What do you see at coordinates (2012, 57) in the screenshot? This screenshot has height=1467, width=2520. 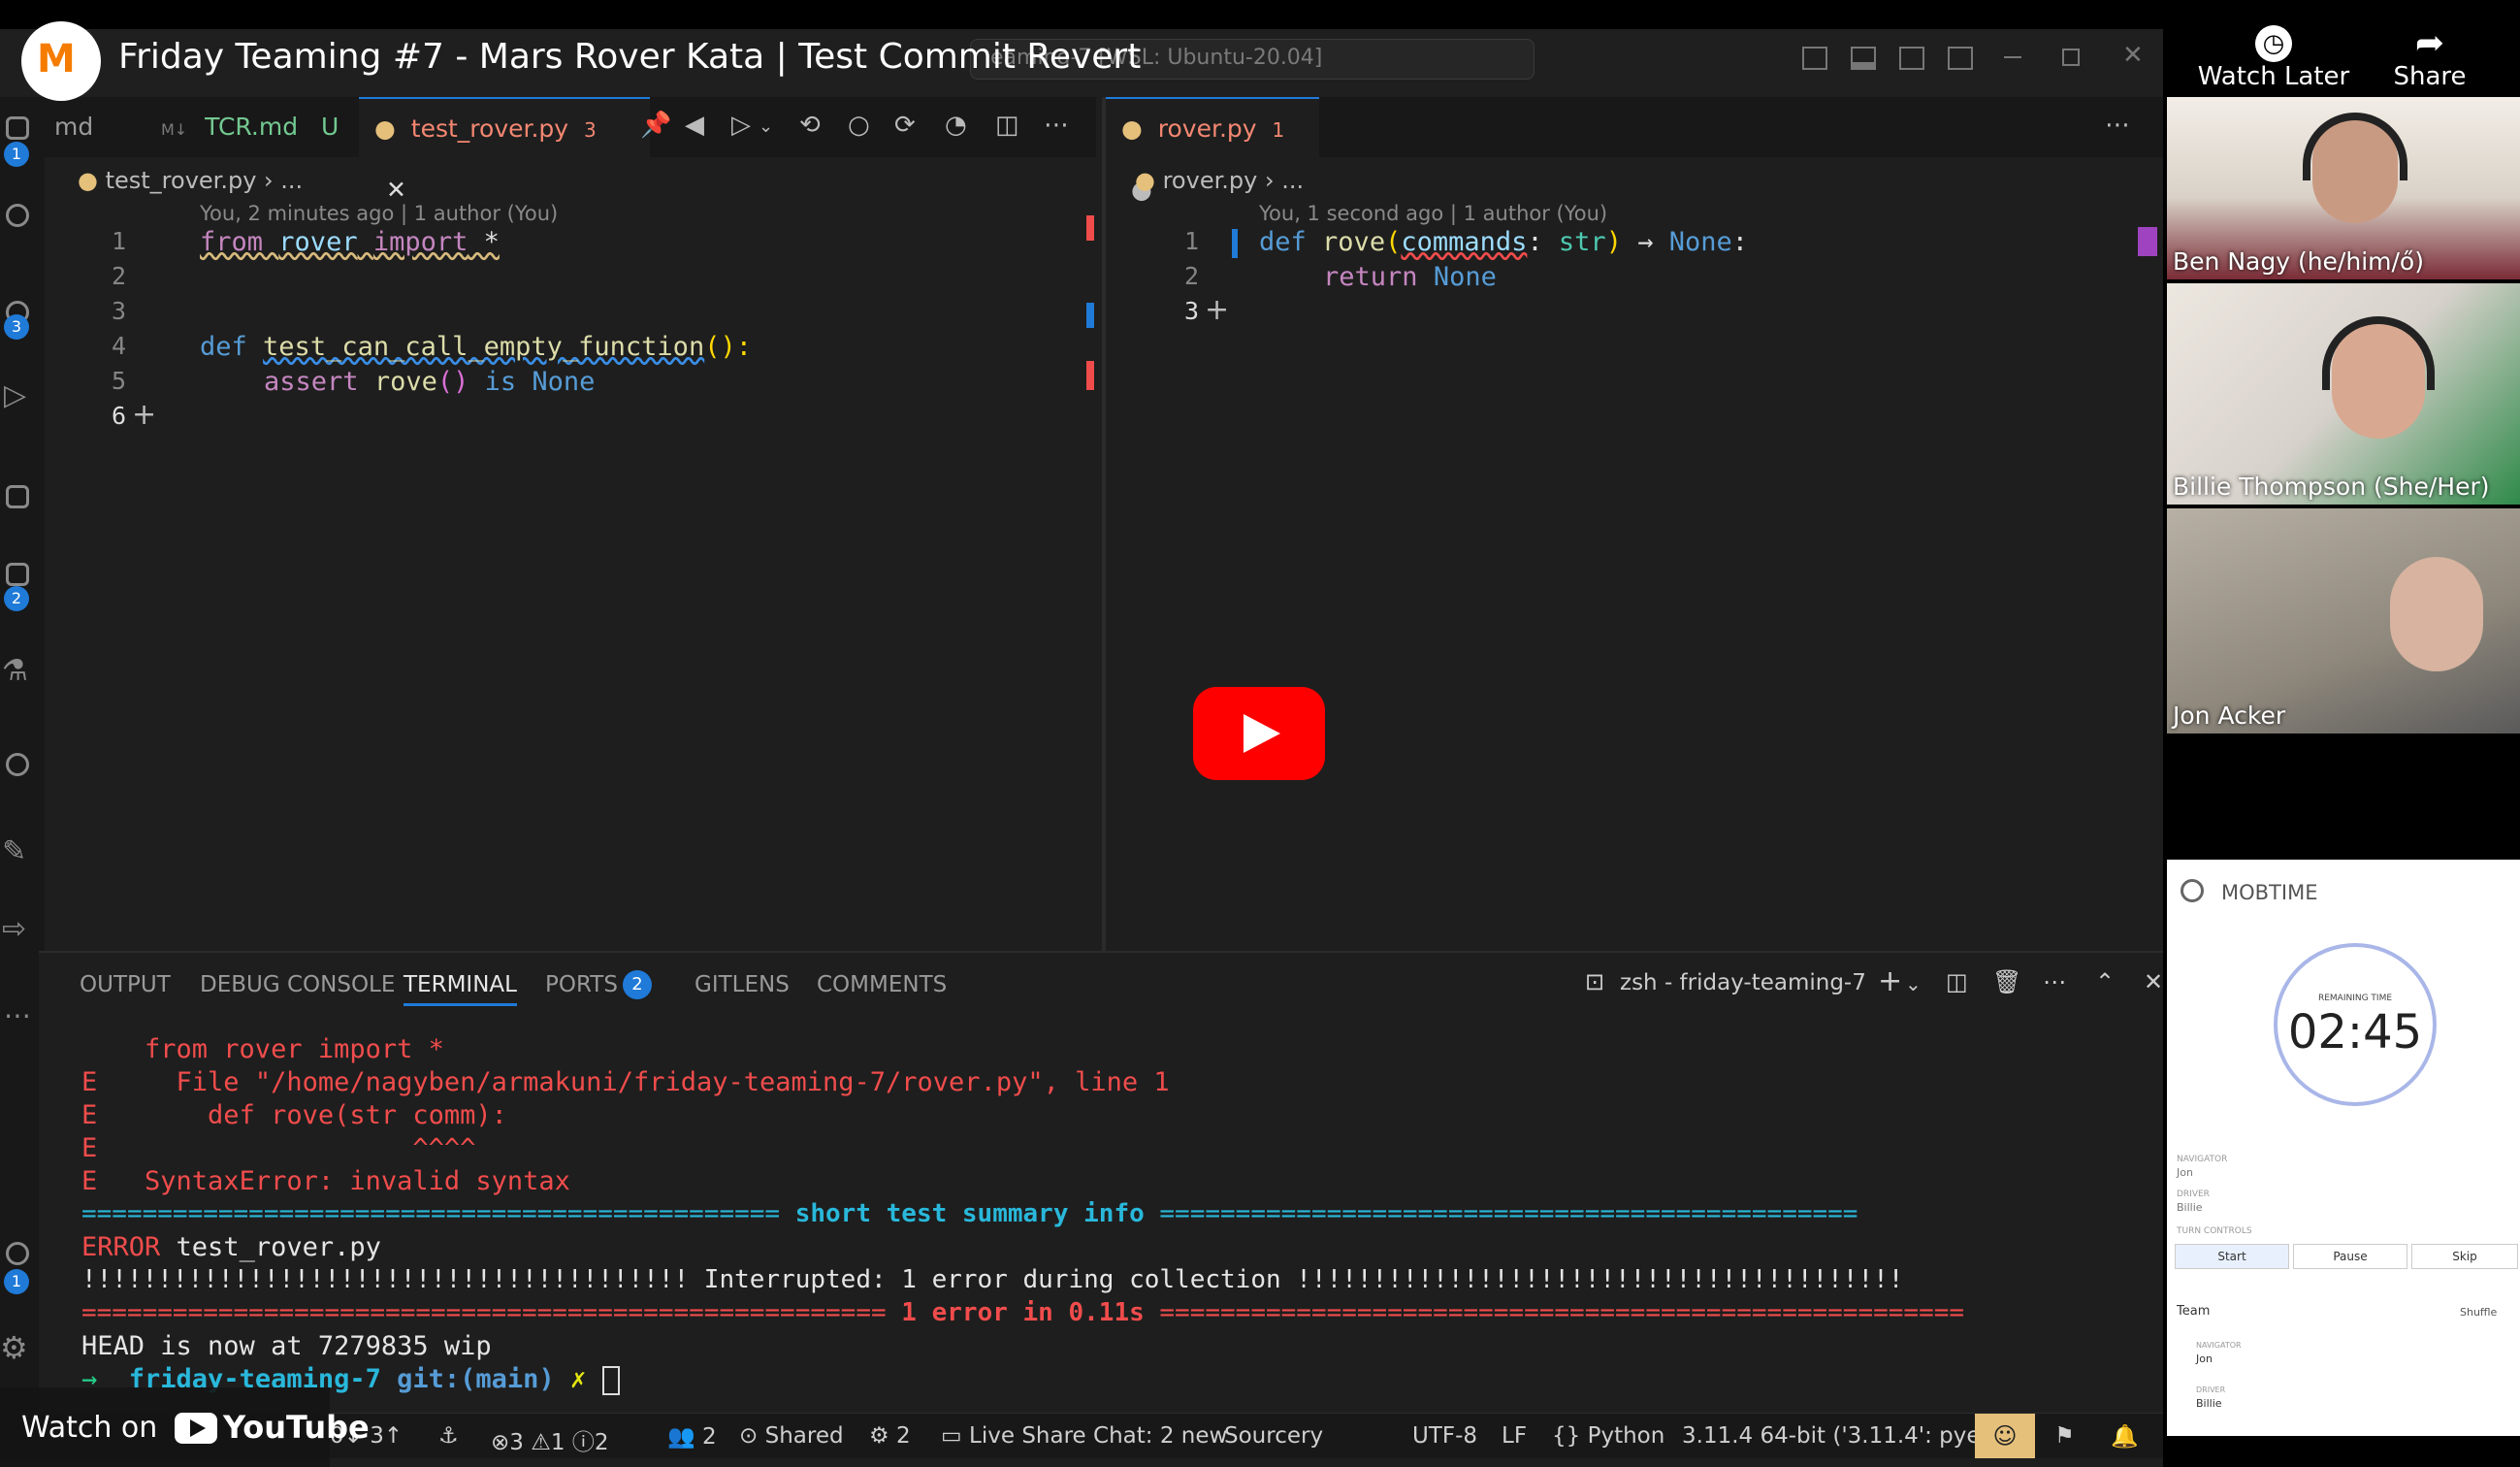 I see `minimize-icon` at bounding box center [2012, 57].